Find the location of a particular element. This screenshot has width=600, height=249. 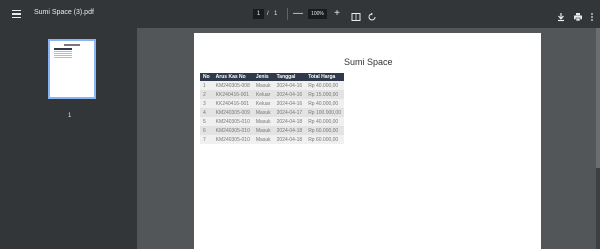

print-icon is located at coordinates (578, 15).